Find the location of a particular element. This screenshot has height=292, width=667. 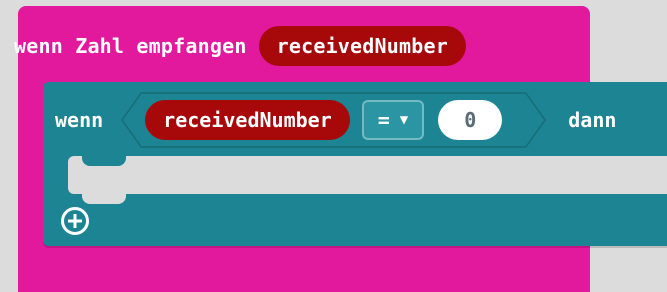

operator-label: = is located at coordinates (383, 120).